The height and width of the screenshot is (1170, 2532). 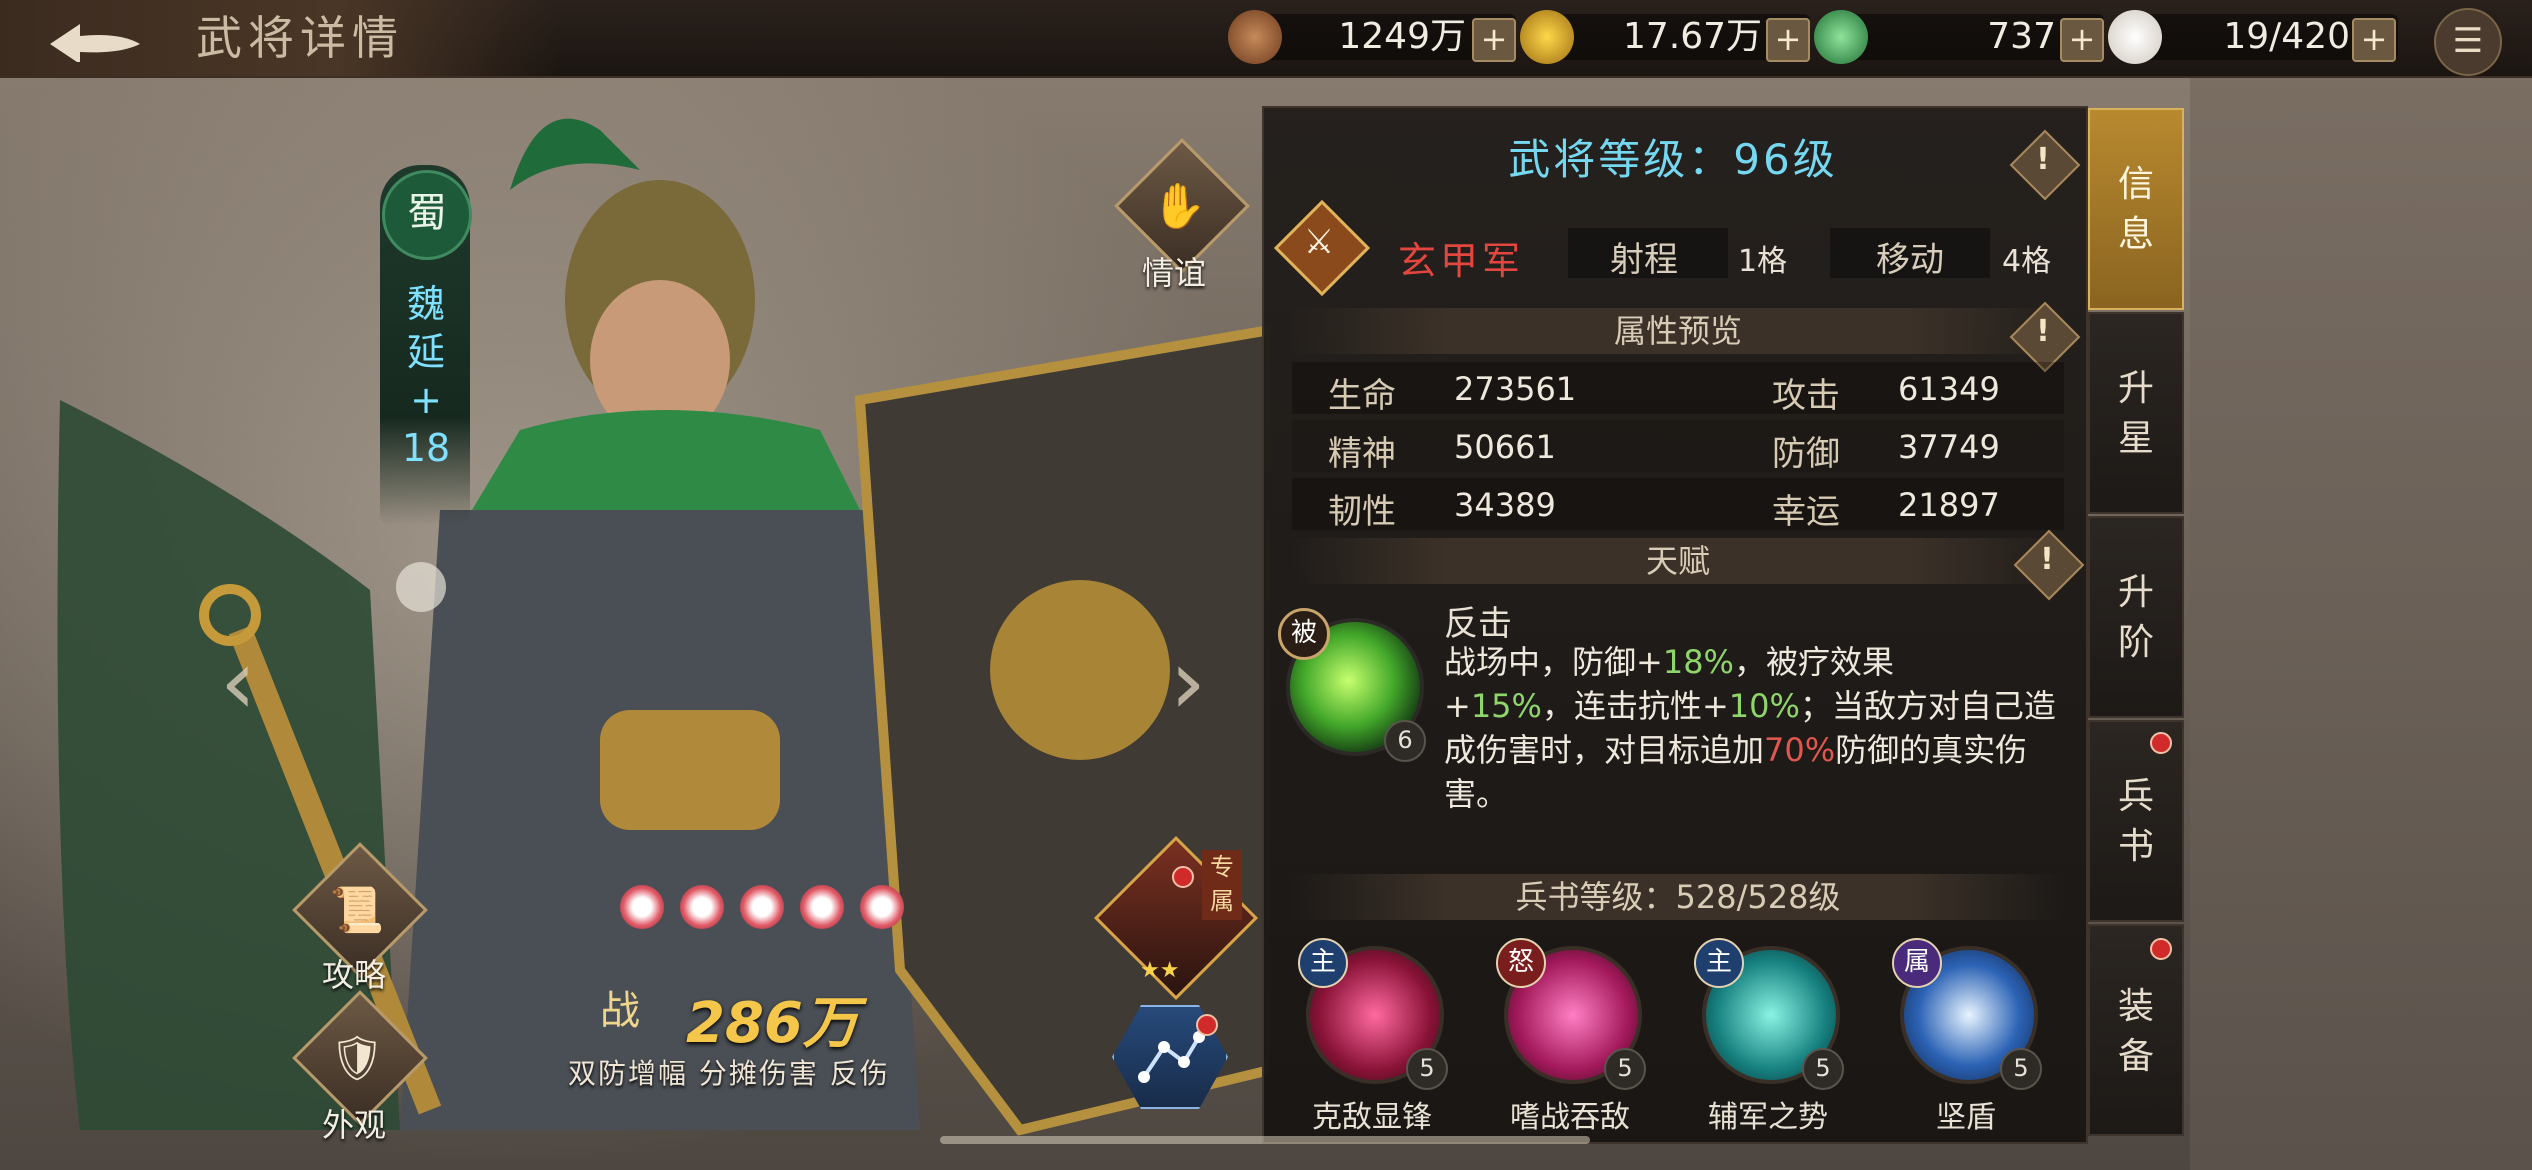 I want to click on jade-disc-icon, so click(x=1841, y=37).